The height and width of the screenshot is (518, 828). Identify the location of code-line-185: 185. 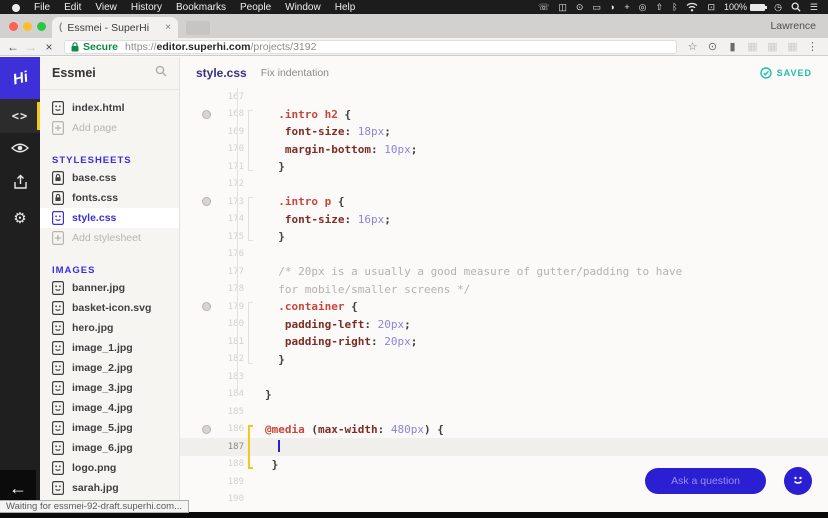
(504, 412).